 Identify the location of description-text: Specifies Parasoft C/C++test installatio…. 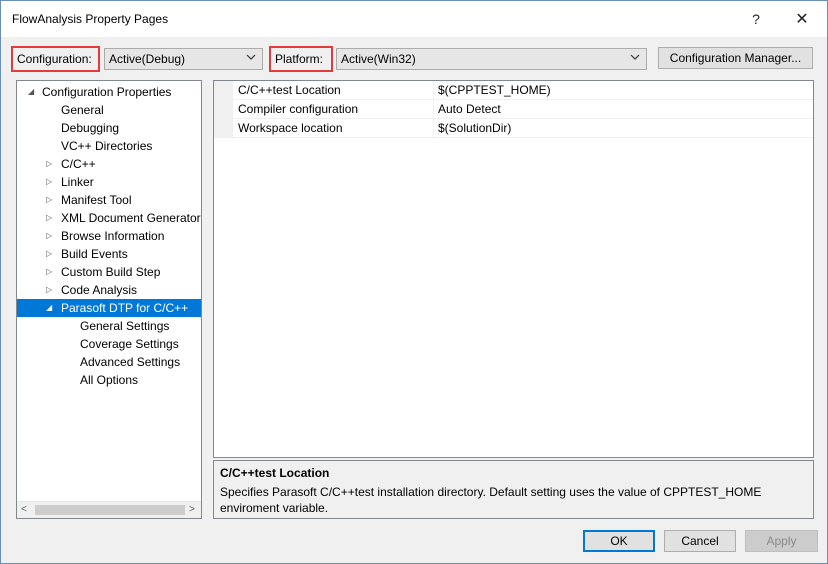
(491, 500).